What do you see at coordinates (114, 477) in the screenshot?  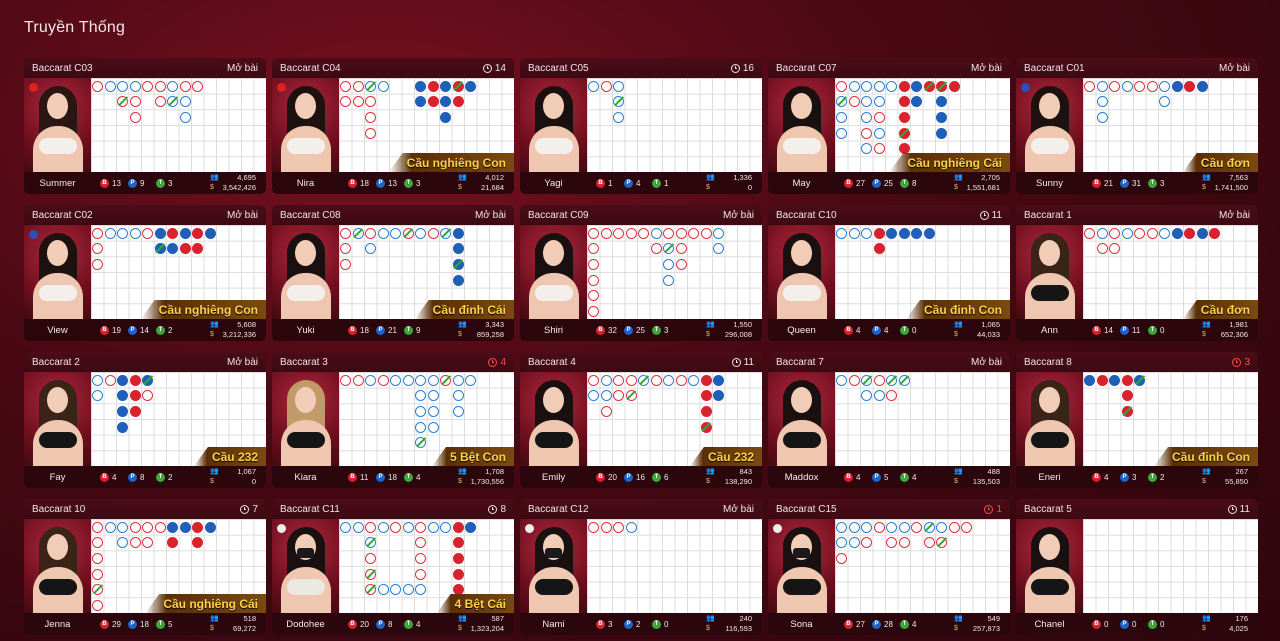 I see `banker-count: B4` at bounding box center [114, 477].